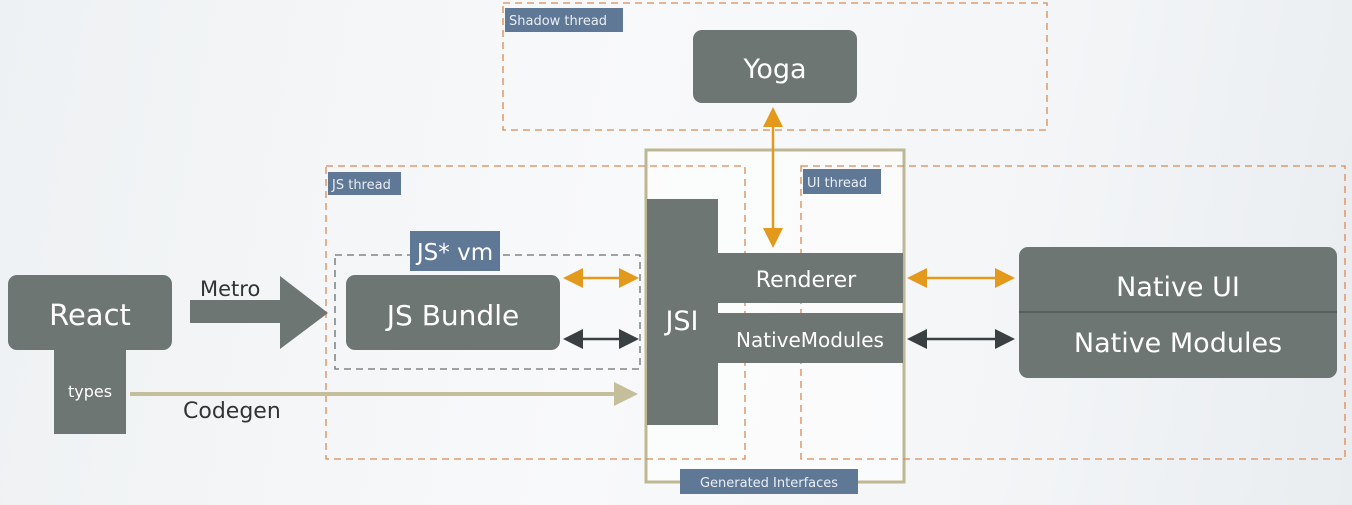 The width and height of the screenshot is (1352, 505). I want to click on js-bundle-label: JS Bundle, so click(452, 315).